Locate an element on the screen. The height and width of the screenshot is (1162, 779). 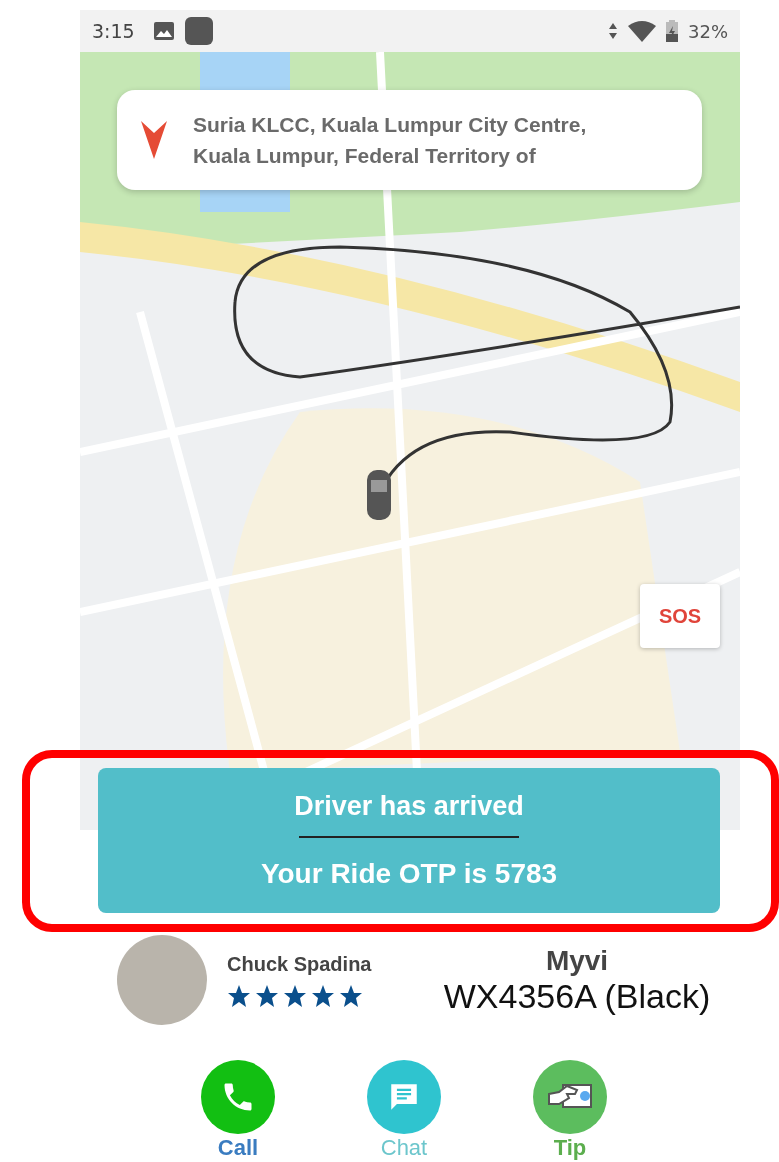
wifi-icon is located at coordinates (642, 31).